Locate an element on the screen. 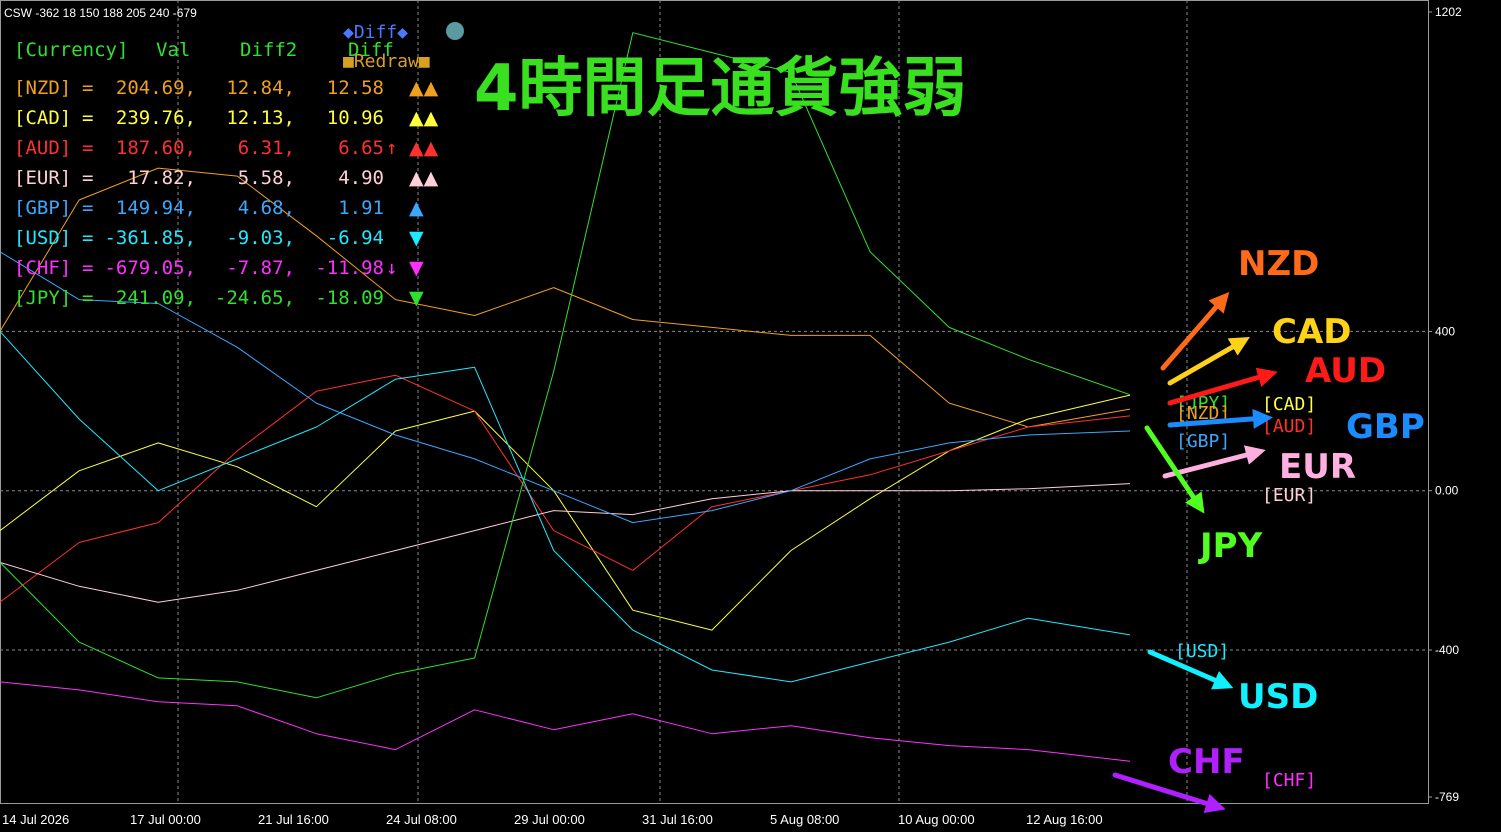 The width and height of the screenshot is (1501, 832). row-val: 239.76, is located at coordinates (156, 118).